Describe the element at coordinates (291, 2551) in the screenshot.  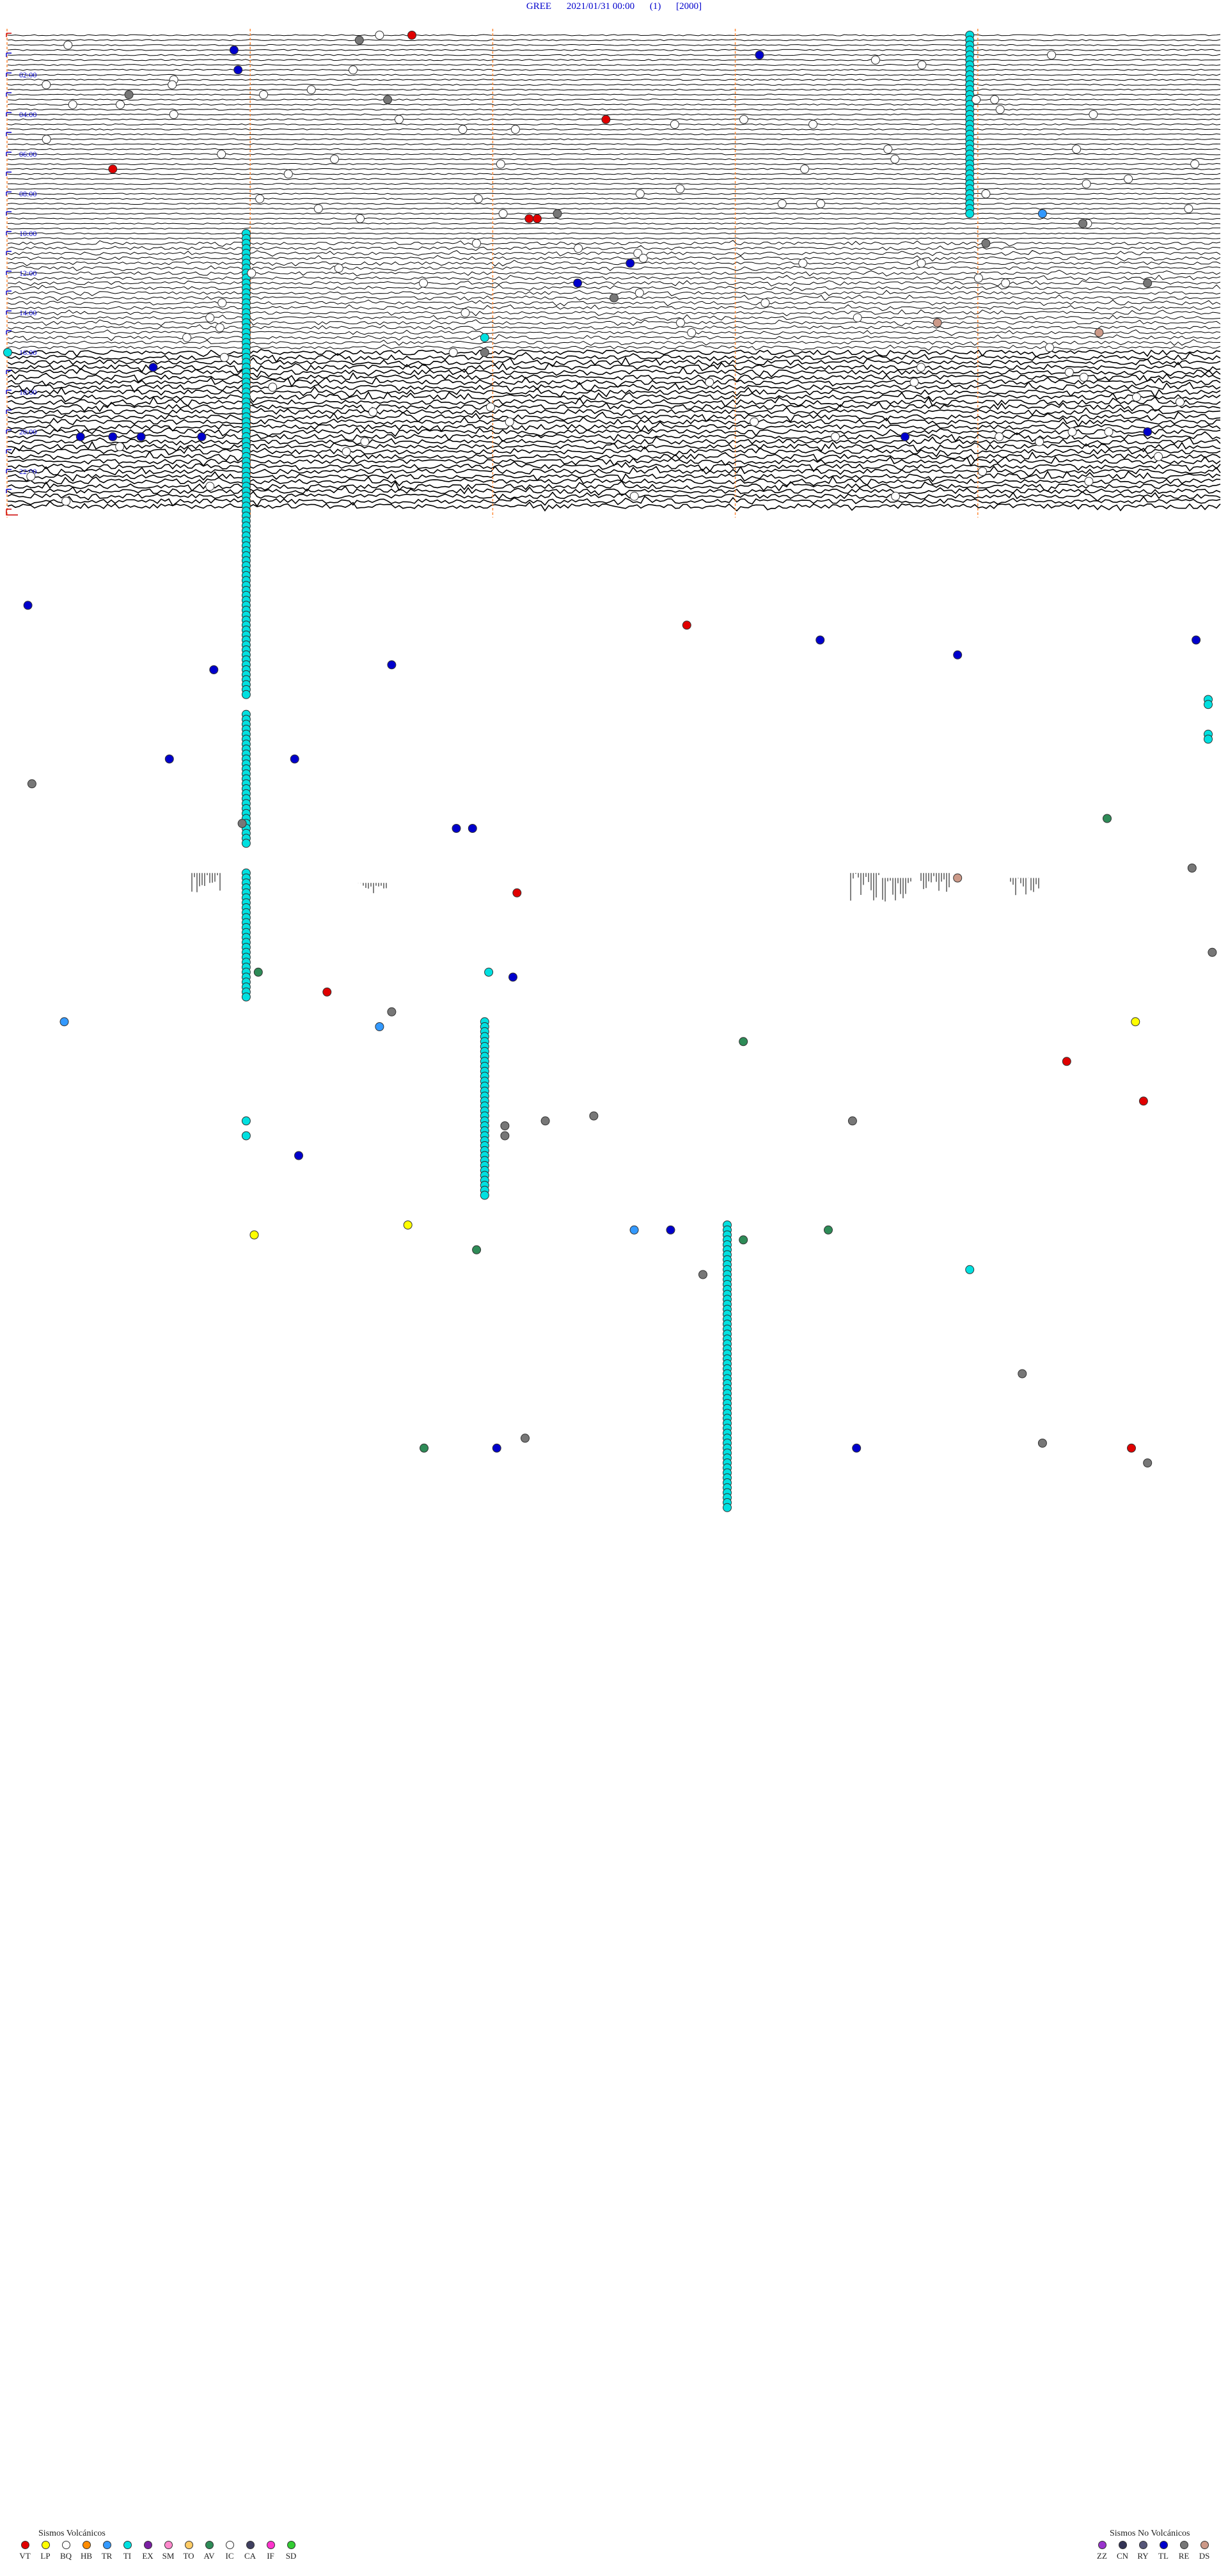
I see `volcanic-legend-item: SD` at that location.